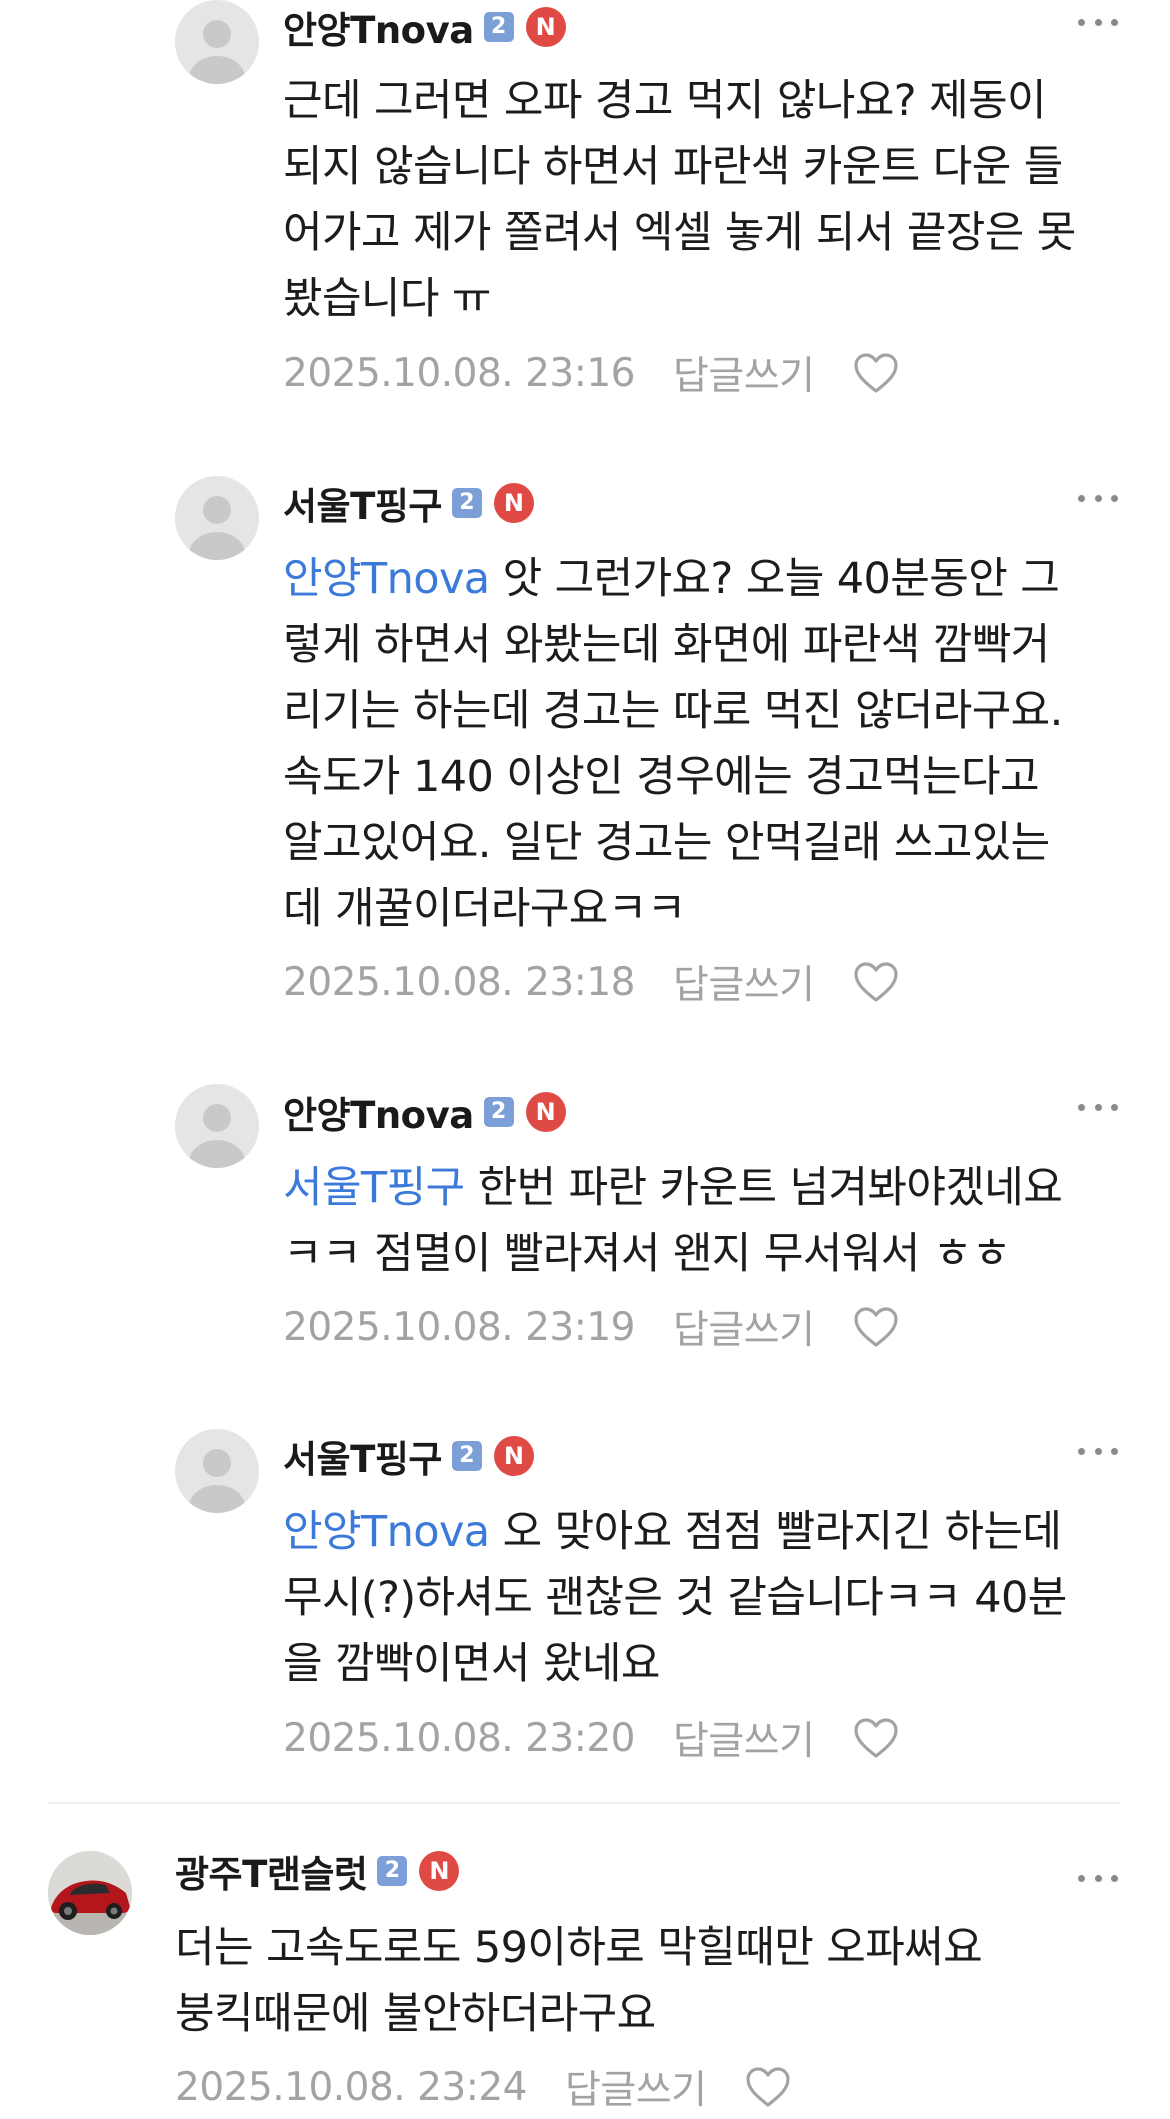 This screenshot has width=1170, height=2119. I want to click on car-avatar-icon, so click(90, 1893).